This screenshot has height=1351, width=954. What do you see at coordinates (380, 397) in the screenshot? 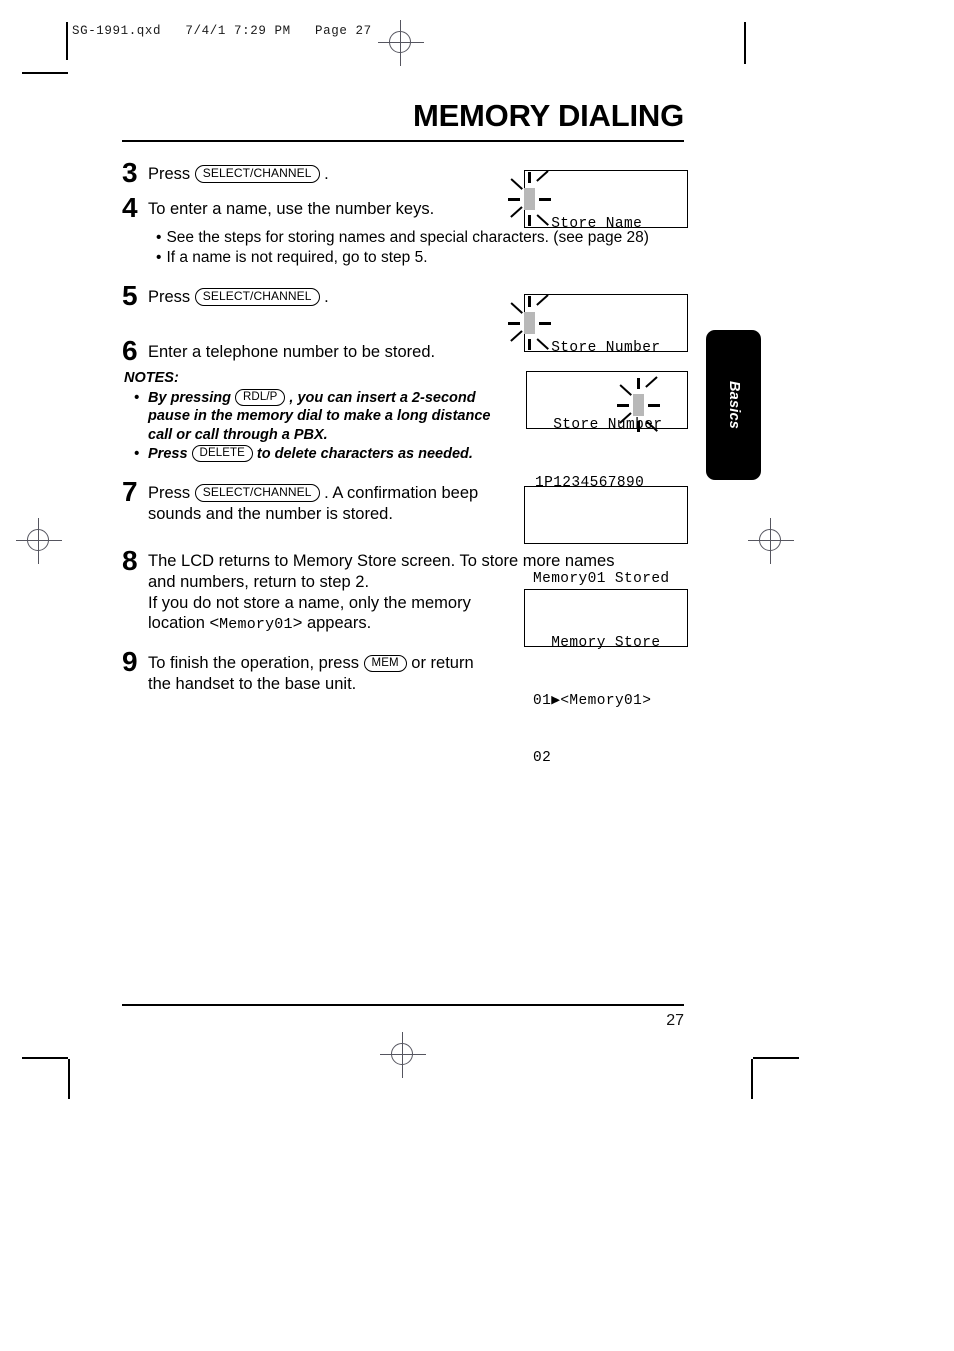
I see `note-text-post: , you can insert a 2-second` at bounding box center [380, 397].